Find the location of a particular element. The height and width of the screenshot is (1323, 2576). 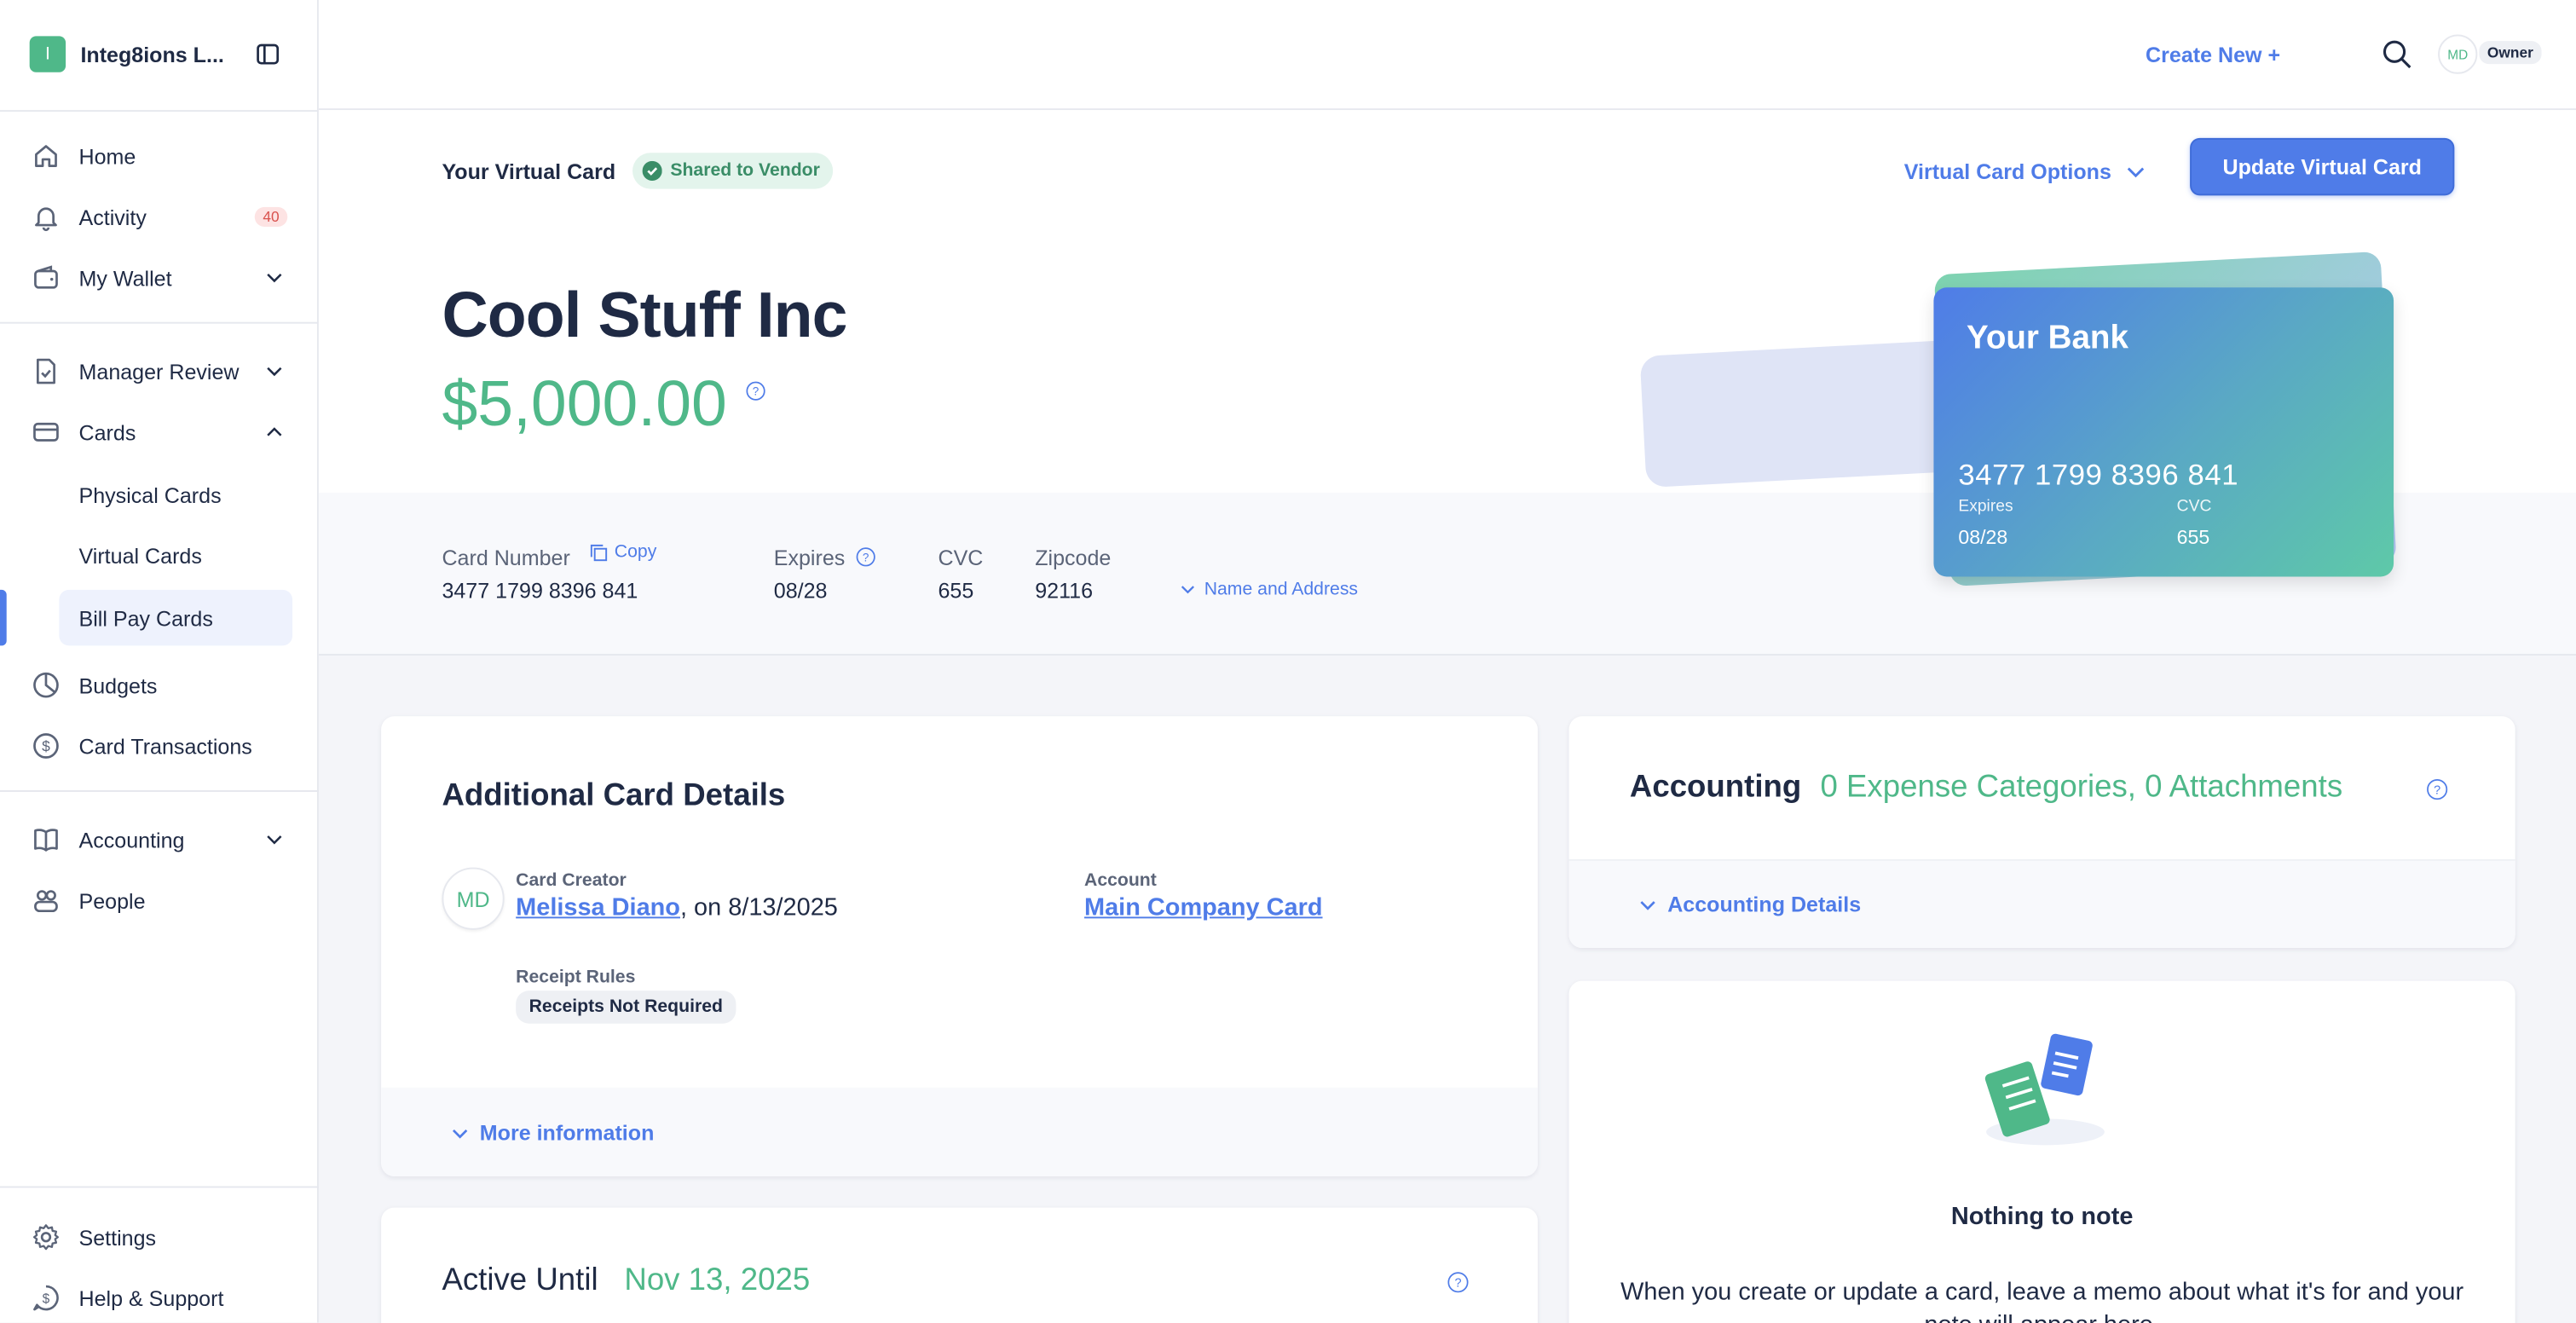

sidebar-item-label: Settings is located at coordinates (117, 1237).